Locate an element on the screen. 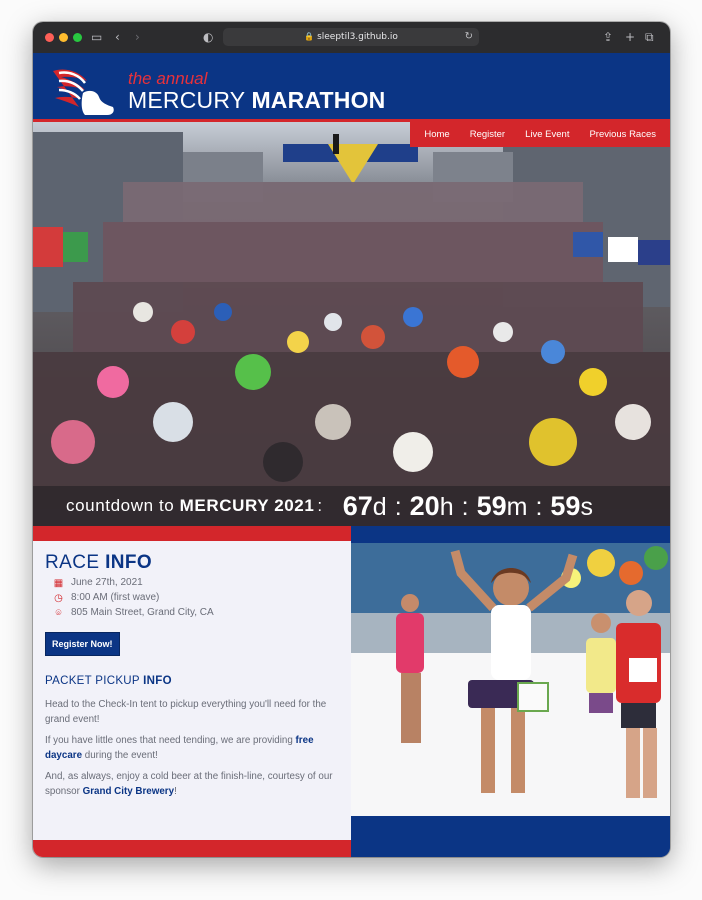  race-date-text: June 27th, 2021 is located at coordinates (107, 582).